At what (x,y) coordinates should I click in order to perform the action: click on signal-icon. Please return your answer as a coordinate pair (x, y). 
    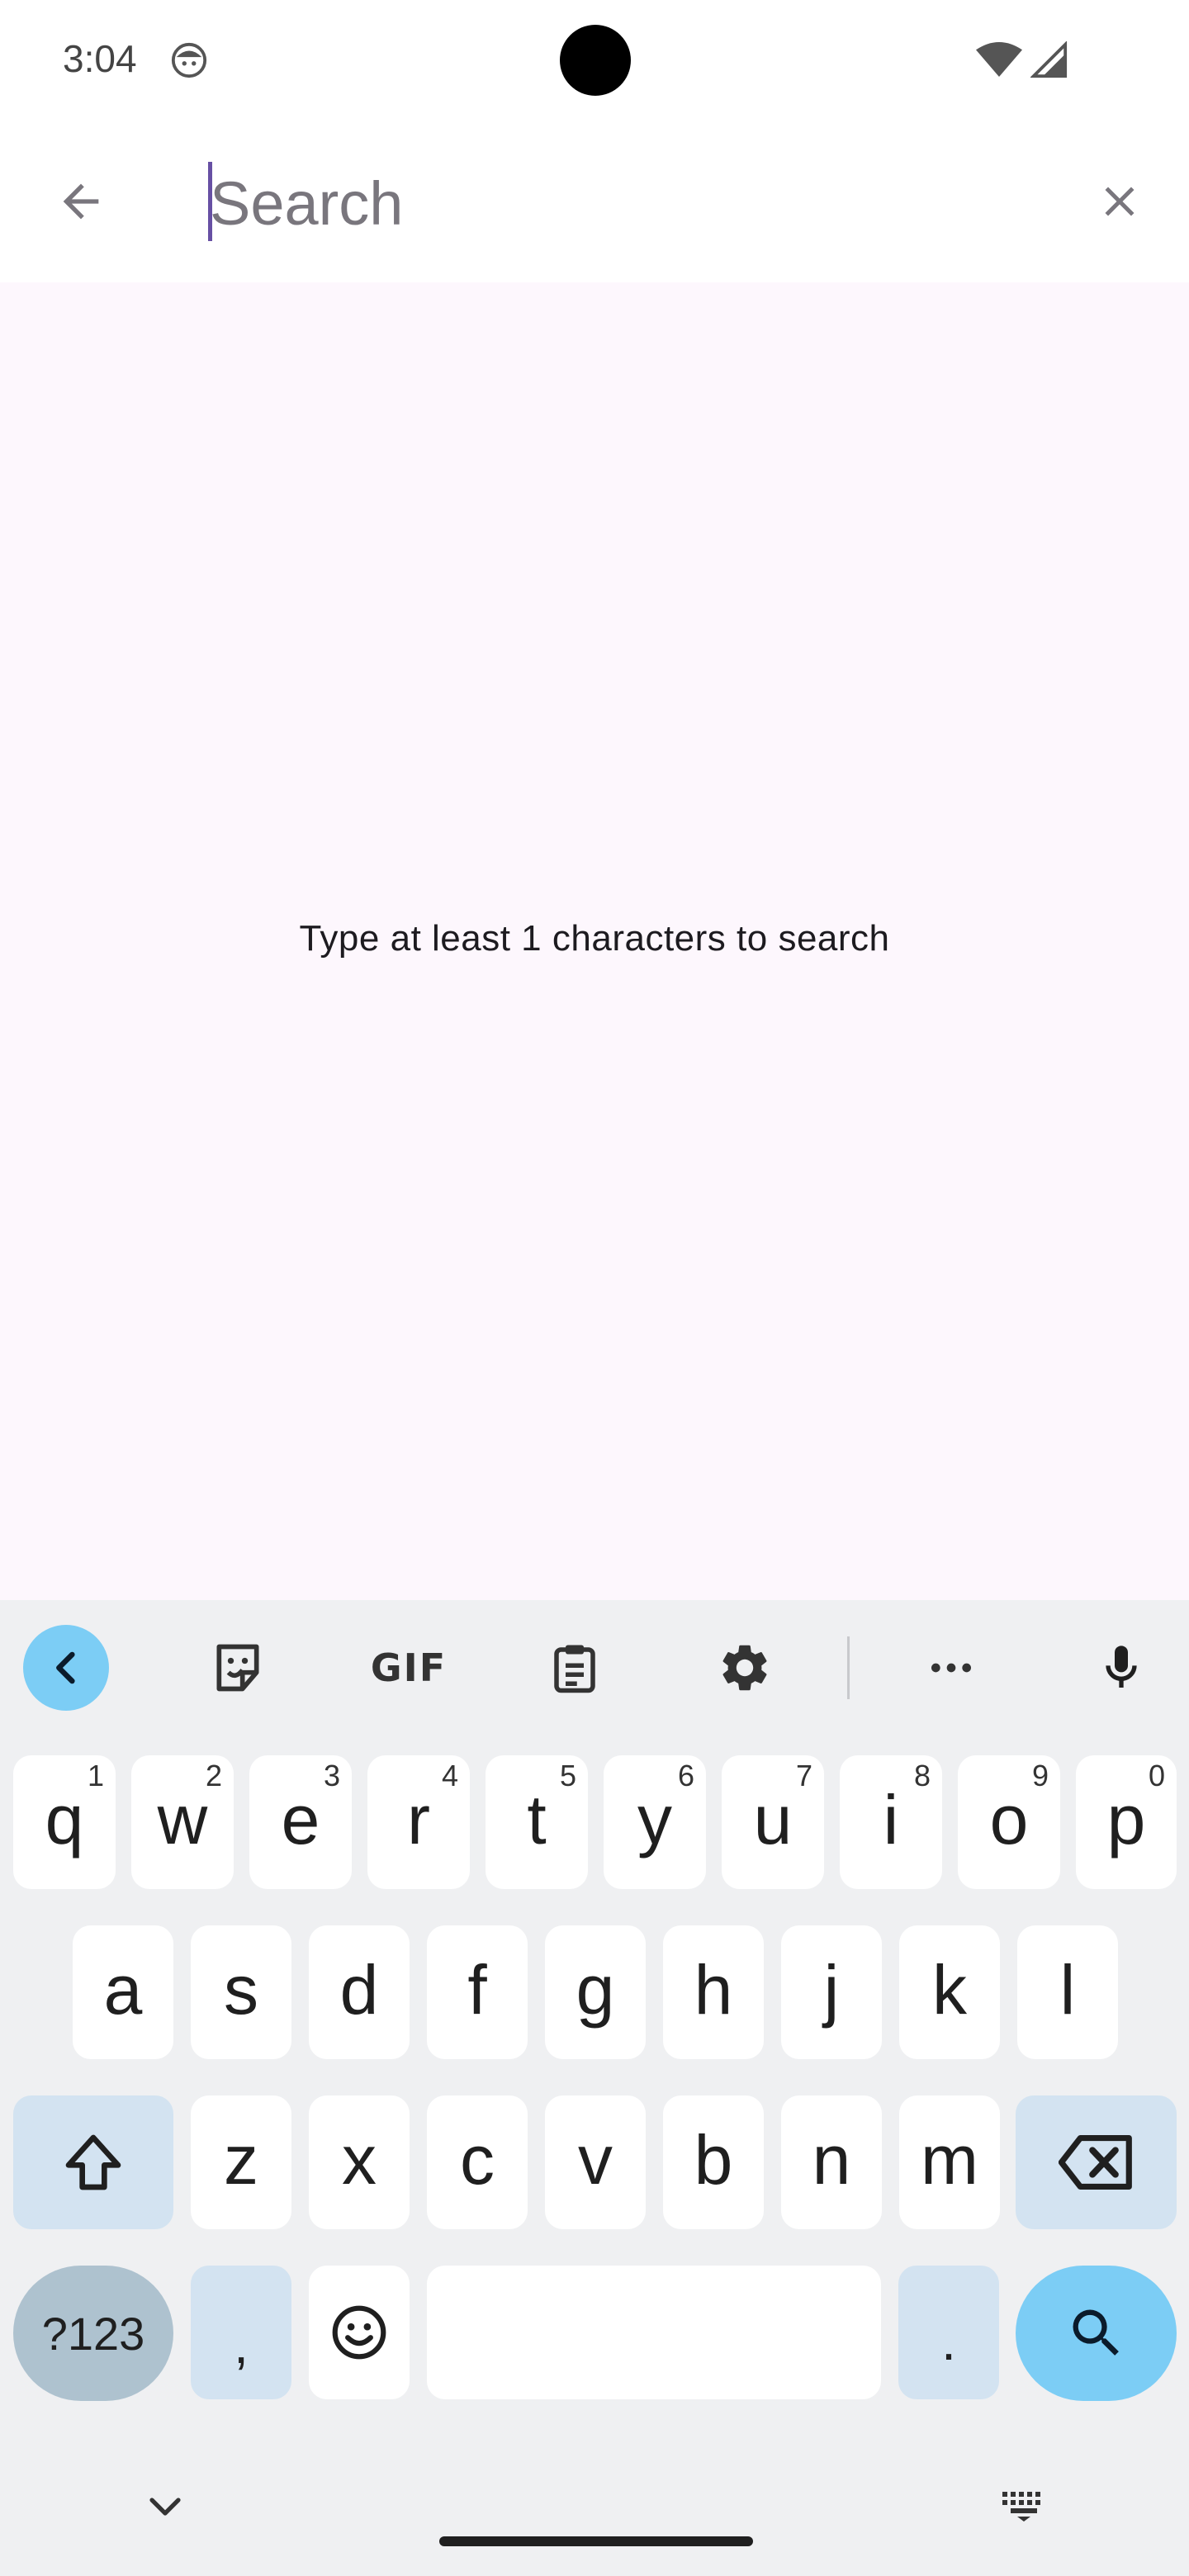
    Looking at the image, I should click on (1049, 59).